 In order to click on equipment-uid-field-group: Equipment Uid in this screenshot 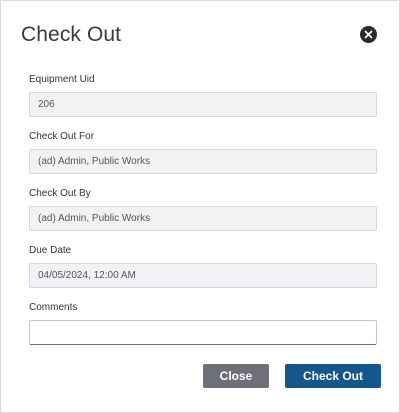, I will do `click(203, 95)`.